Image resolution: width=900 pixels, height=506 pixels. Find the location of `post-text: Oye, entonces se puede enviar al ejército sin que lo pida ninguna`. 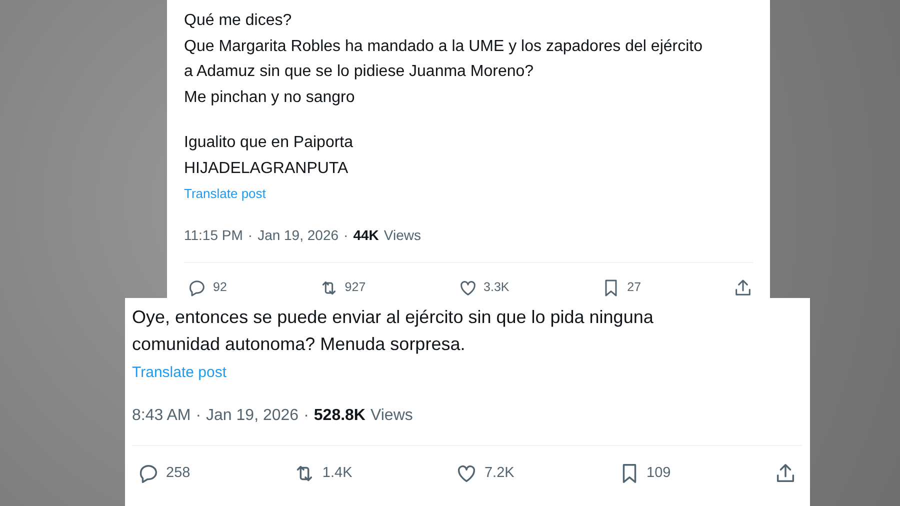

post-text: Oye, entonces se puede enviar al ejército sin que lo pida ninguna is located at coordinates (393, 317).